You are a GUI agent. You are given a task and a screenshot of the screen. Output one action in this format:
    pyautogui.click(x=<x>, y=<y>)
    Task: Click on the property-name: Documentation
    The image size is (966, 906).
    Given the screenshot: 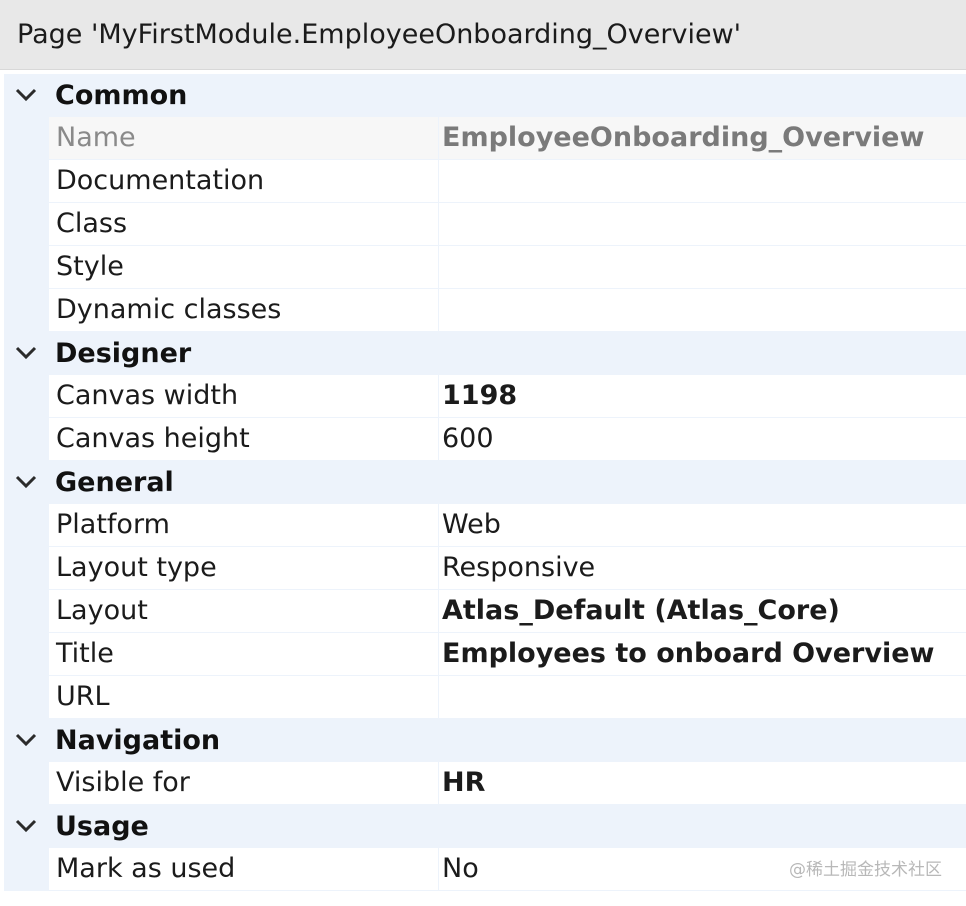 What is the action you would take?
    pyautogui.click(x=243, y=181)
    